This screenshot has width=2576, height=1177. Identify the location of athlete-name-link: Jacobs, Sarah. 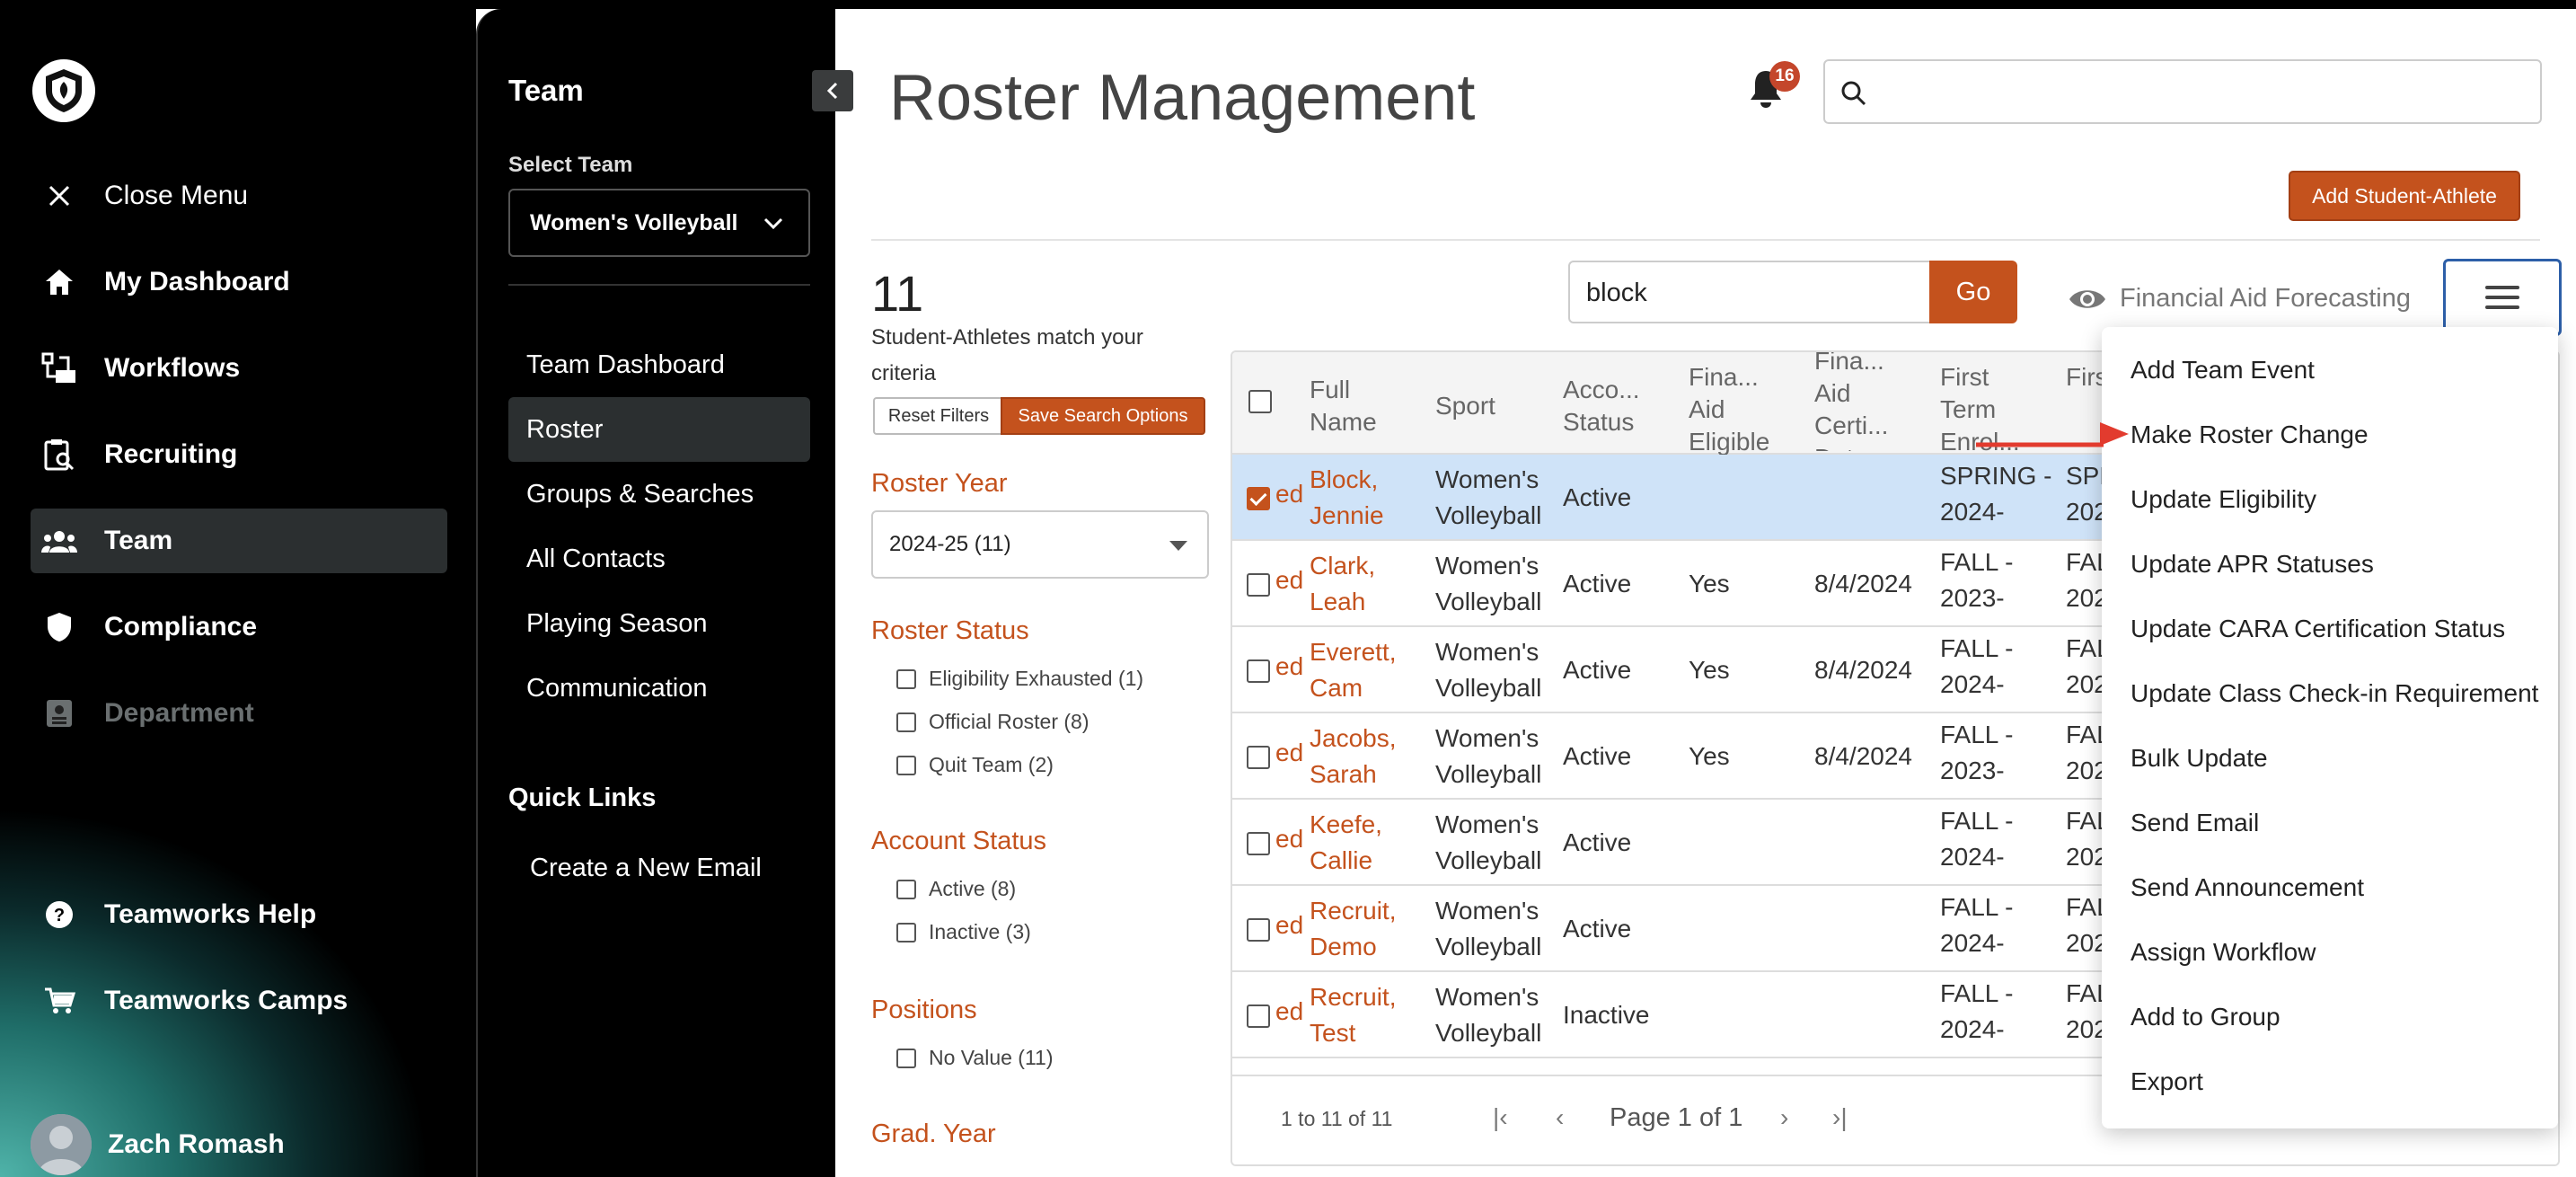
(1353, 756).